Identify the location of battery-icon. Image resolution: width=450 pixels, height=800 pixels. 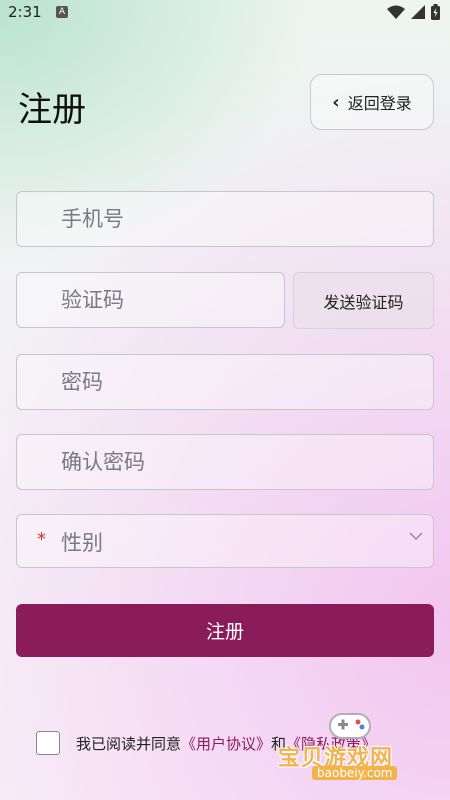
(435, 12).